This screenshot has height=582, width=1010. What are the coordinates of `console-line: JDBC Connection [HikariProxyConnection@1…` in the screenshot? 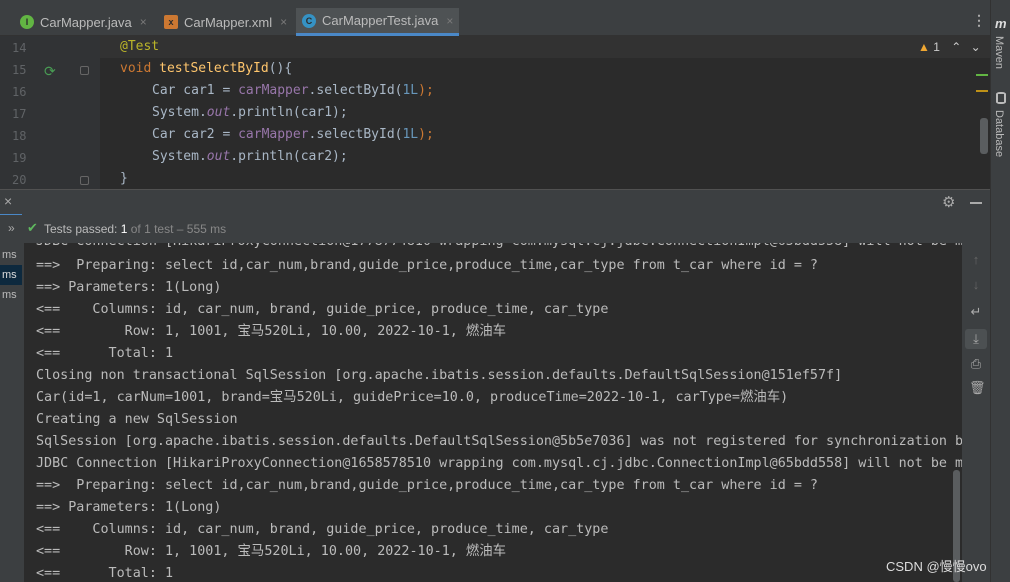 It's located at (499, 248).